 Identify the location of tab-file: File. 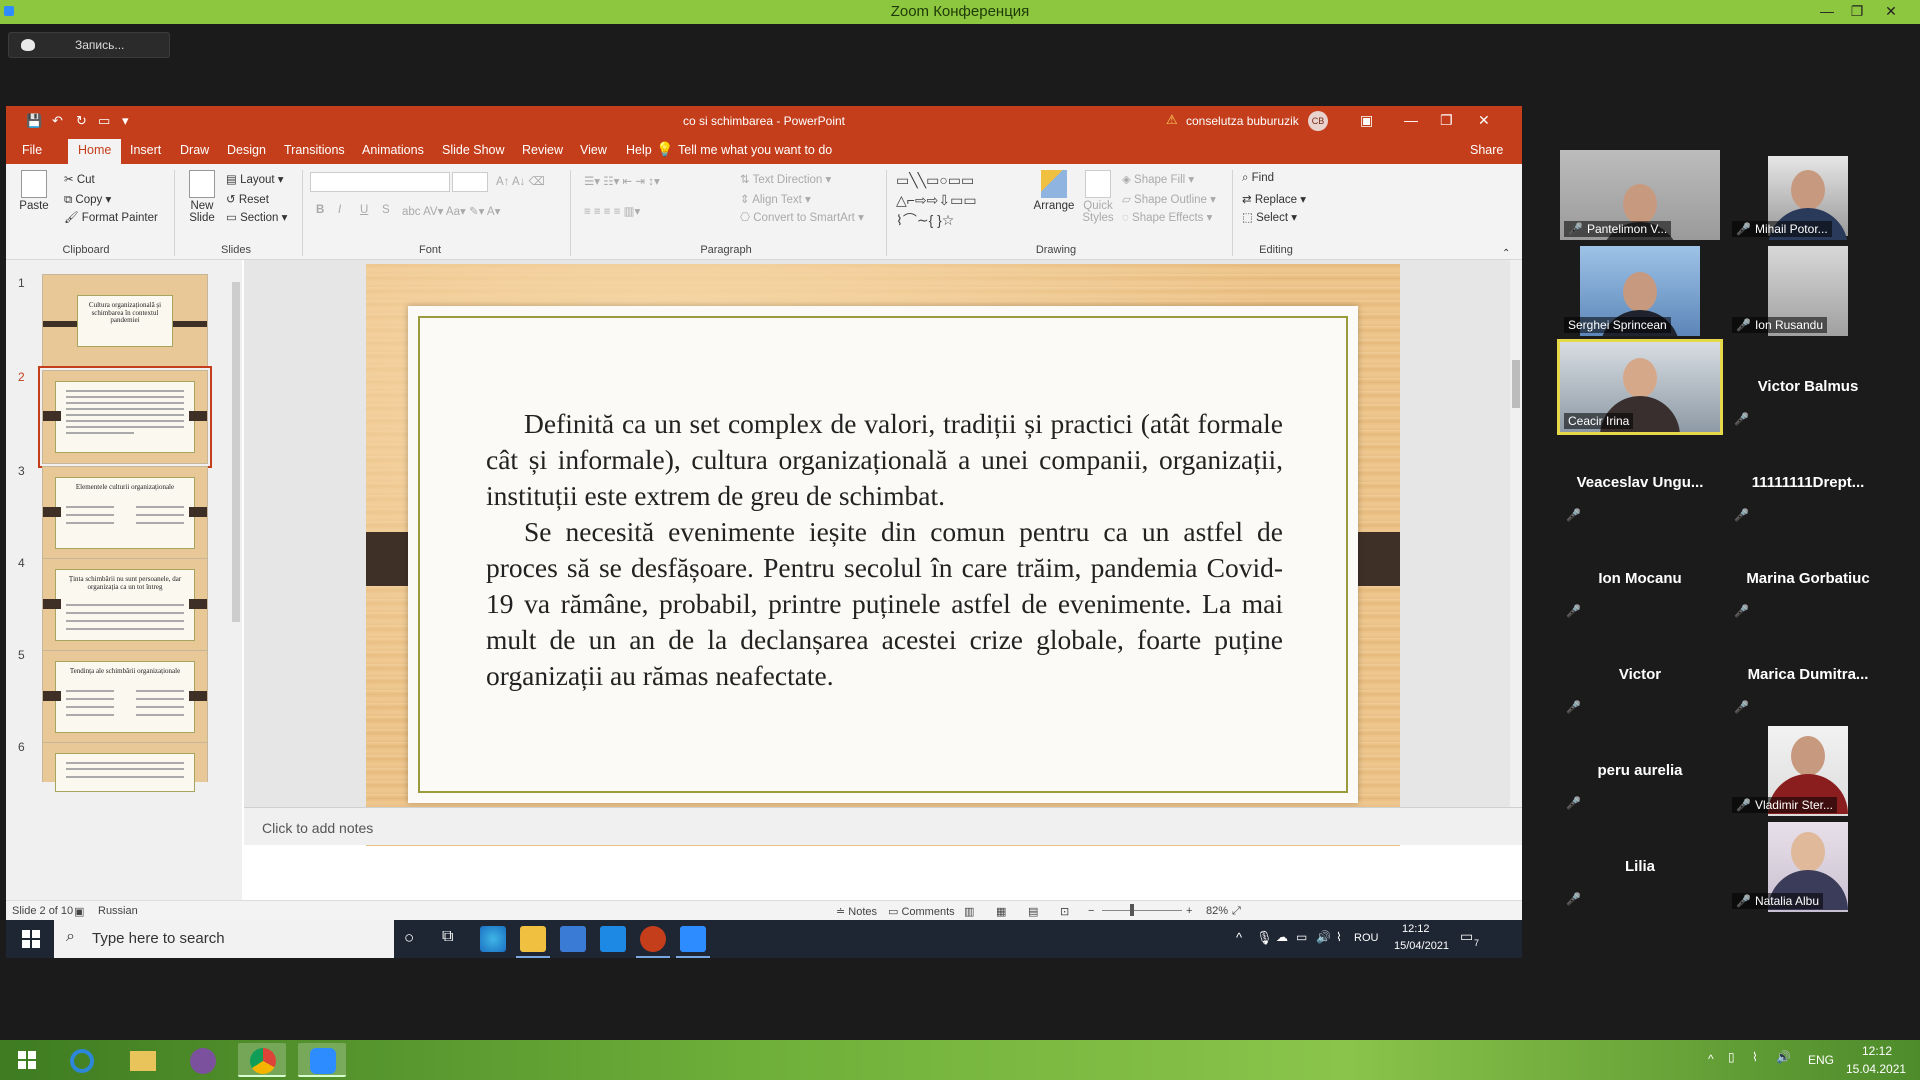
(32, 150).